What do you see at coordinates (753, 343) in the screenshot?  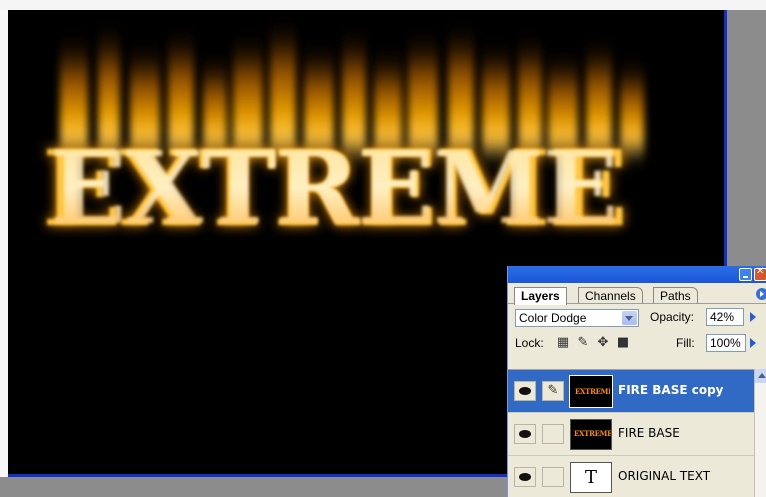 I see `fill-slider-arrow-icon` at bounding box center [753, 343].